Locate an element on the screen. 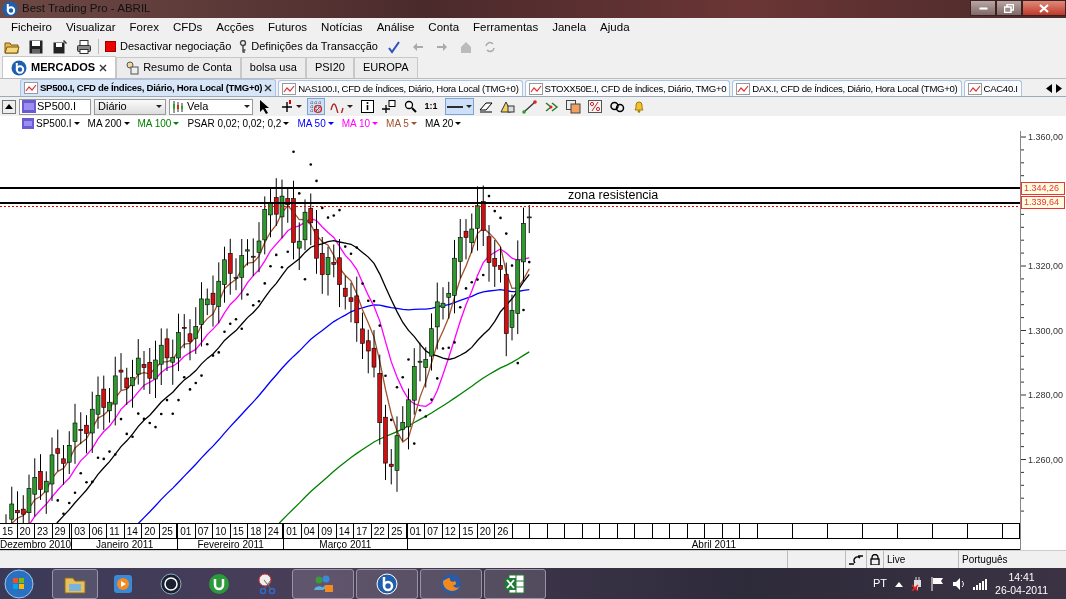  menu-item: Ficheiro is located at coordinates (31, 27).